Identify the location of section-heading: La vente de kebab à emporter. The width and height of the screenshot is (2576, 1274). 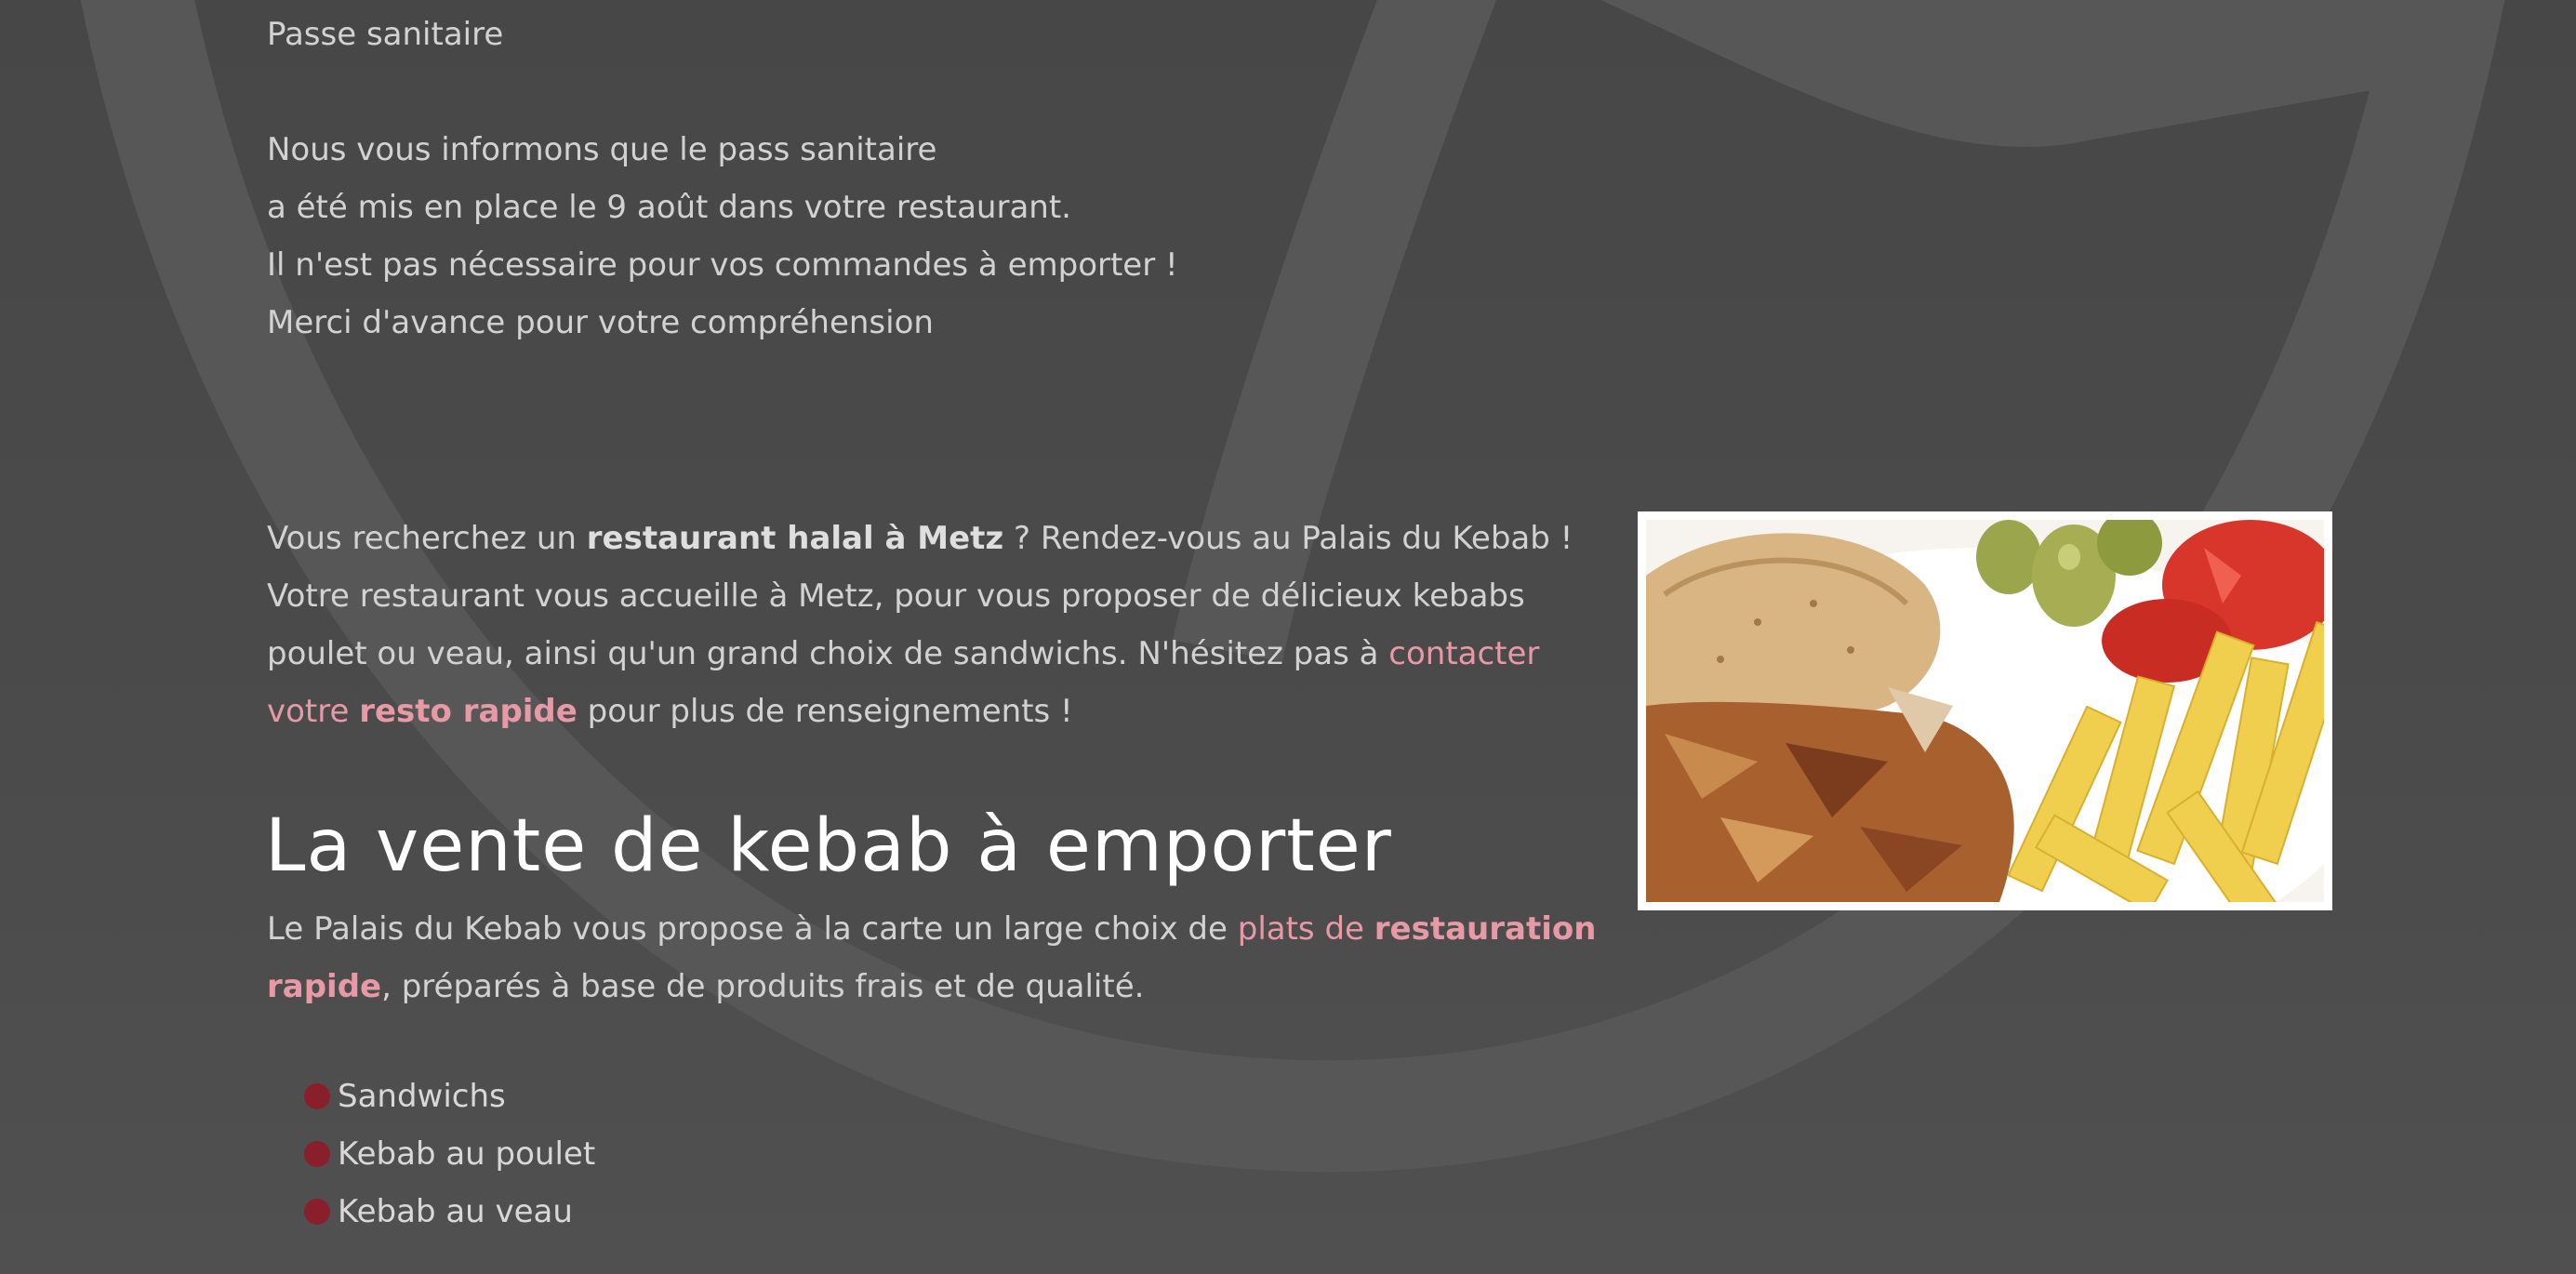
(828, 846).